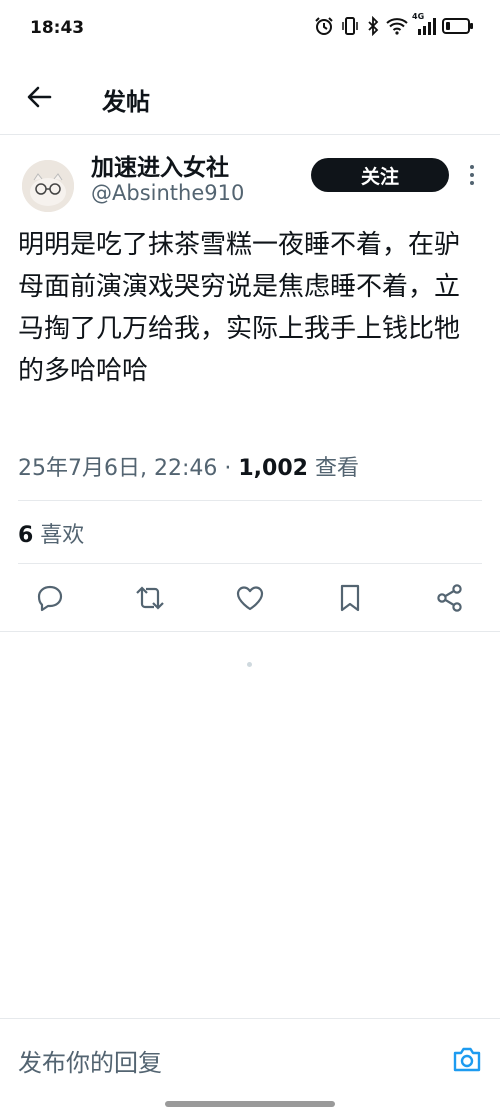 The height and width of the screenshot is (1118, 500). Describe the element at coordinates (250, 500) in the screenshot. I see `meta-divider` at that location.